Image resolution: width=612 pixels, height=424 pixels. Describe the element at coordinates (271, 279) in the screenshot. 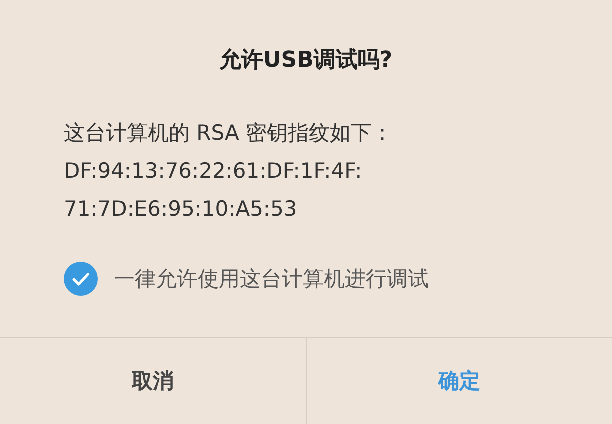

I see `checkbox-label: 一律允许使用这台计算机进行调试` at that location.